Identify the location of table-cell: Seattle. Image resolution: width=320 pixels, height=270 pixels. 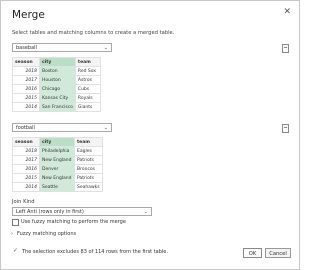
(57, 187).